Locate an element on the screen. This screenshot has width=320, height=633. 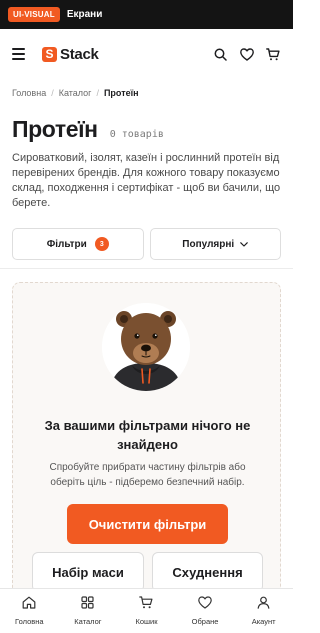
goal-mass-gain-button: Набір маси is located at coordinates (88, 572).